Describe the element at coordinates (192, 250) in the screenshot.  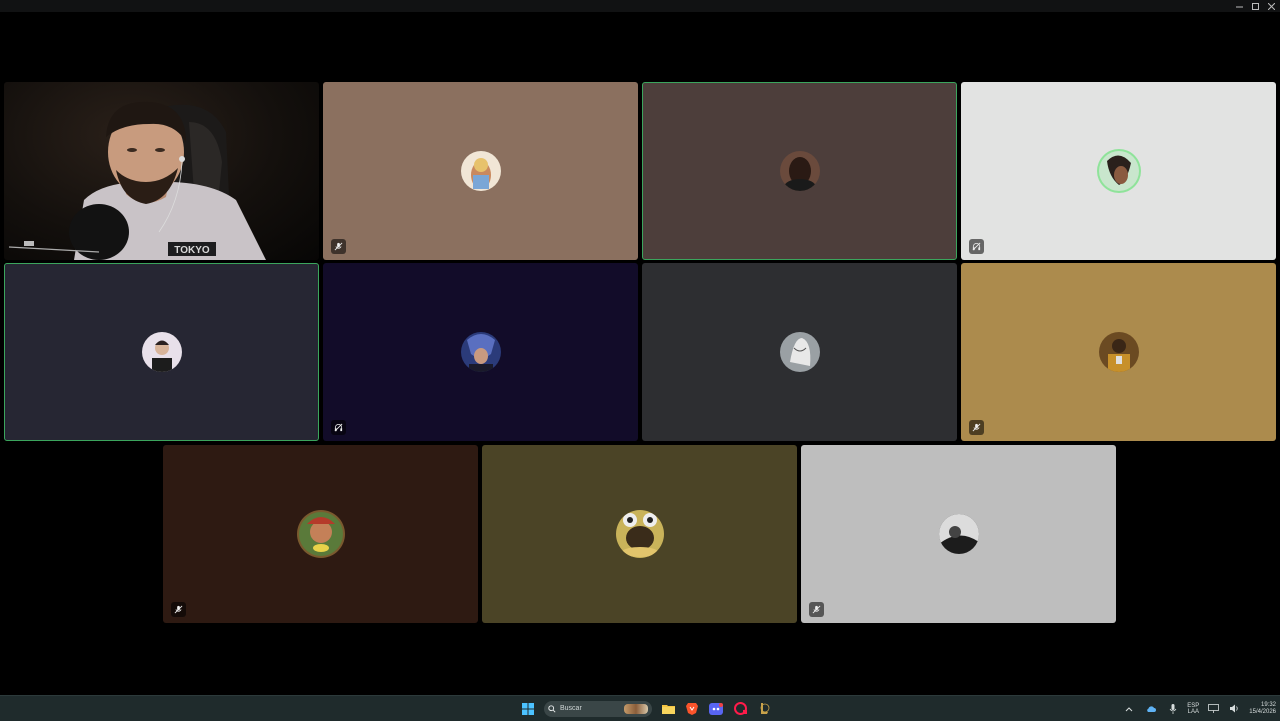
I see `shirt-text: TOKYO` at that location.